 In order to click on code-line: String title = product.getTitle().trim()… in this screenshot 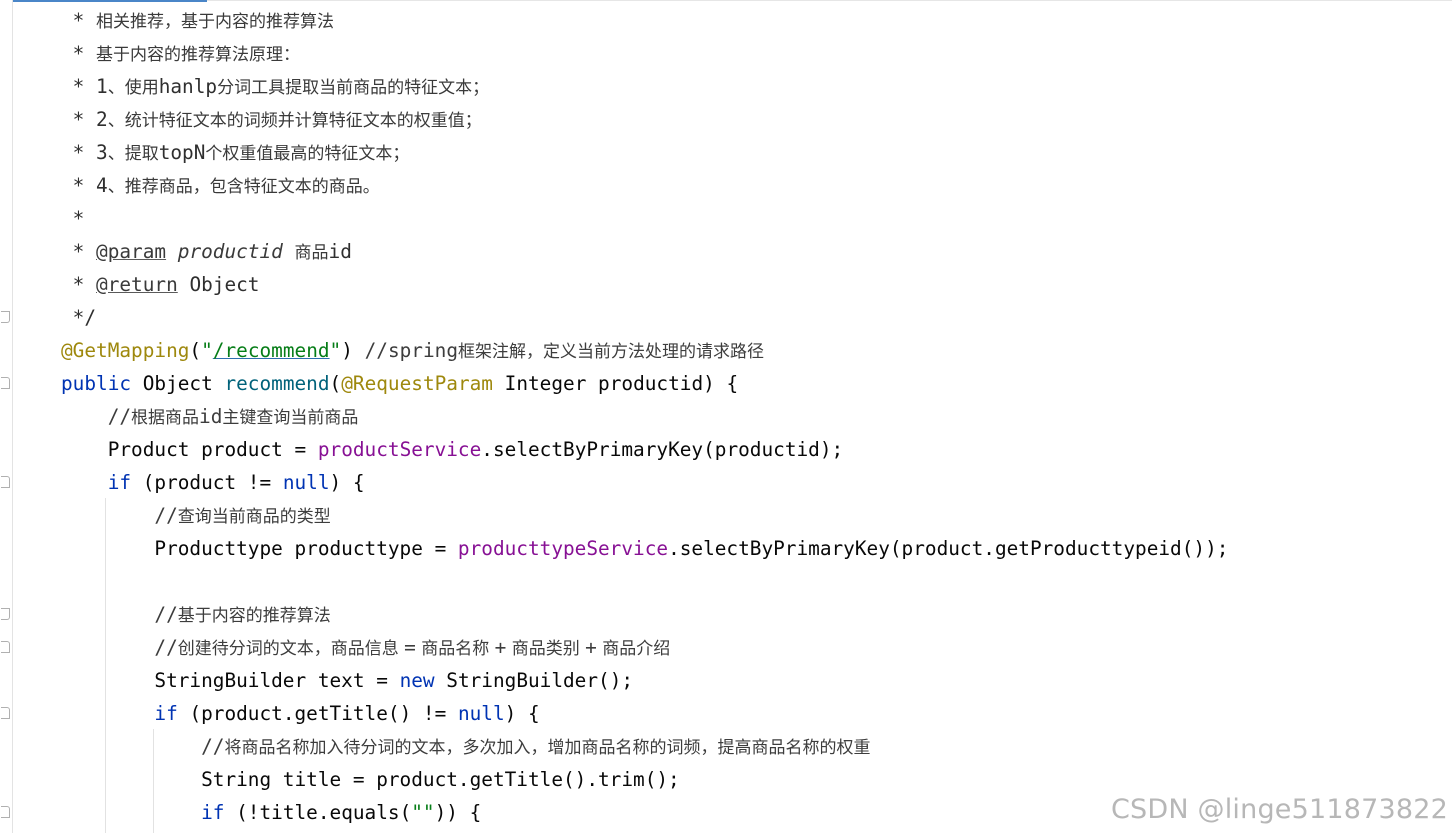, I will do `click(370, 779)`.